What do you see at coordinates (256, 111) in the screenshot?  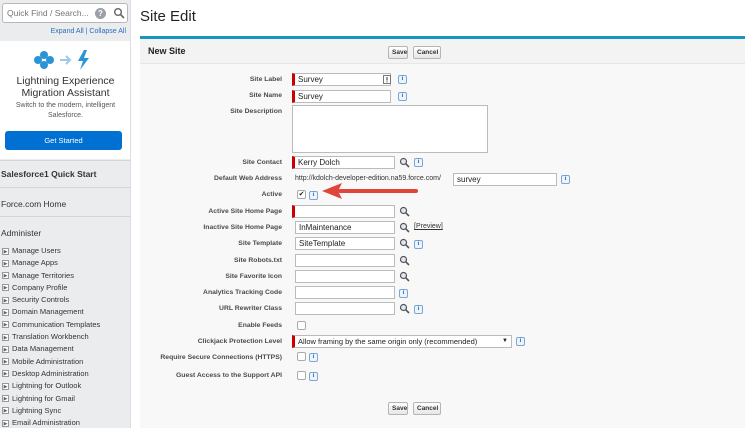 I see `site-description-label: Site Description` at bounding box center [256, 111].